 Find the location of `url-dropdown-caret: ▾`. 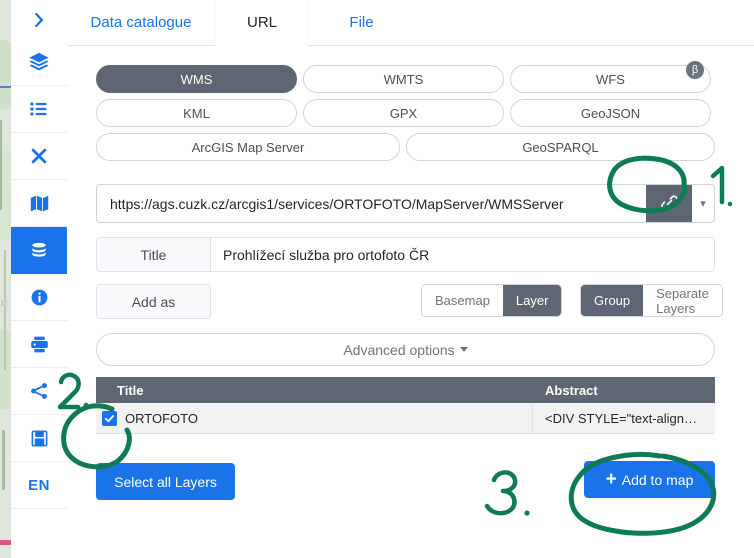

url-dropdown-caret: ▾ is located at coordinates (703, 203).